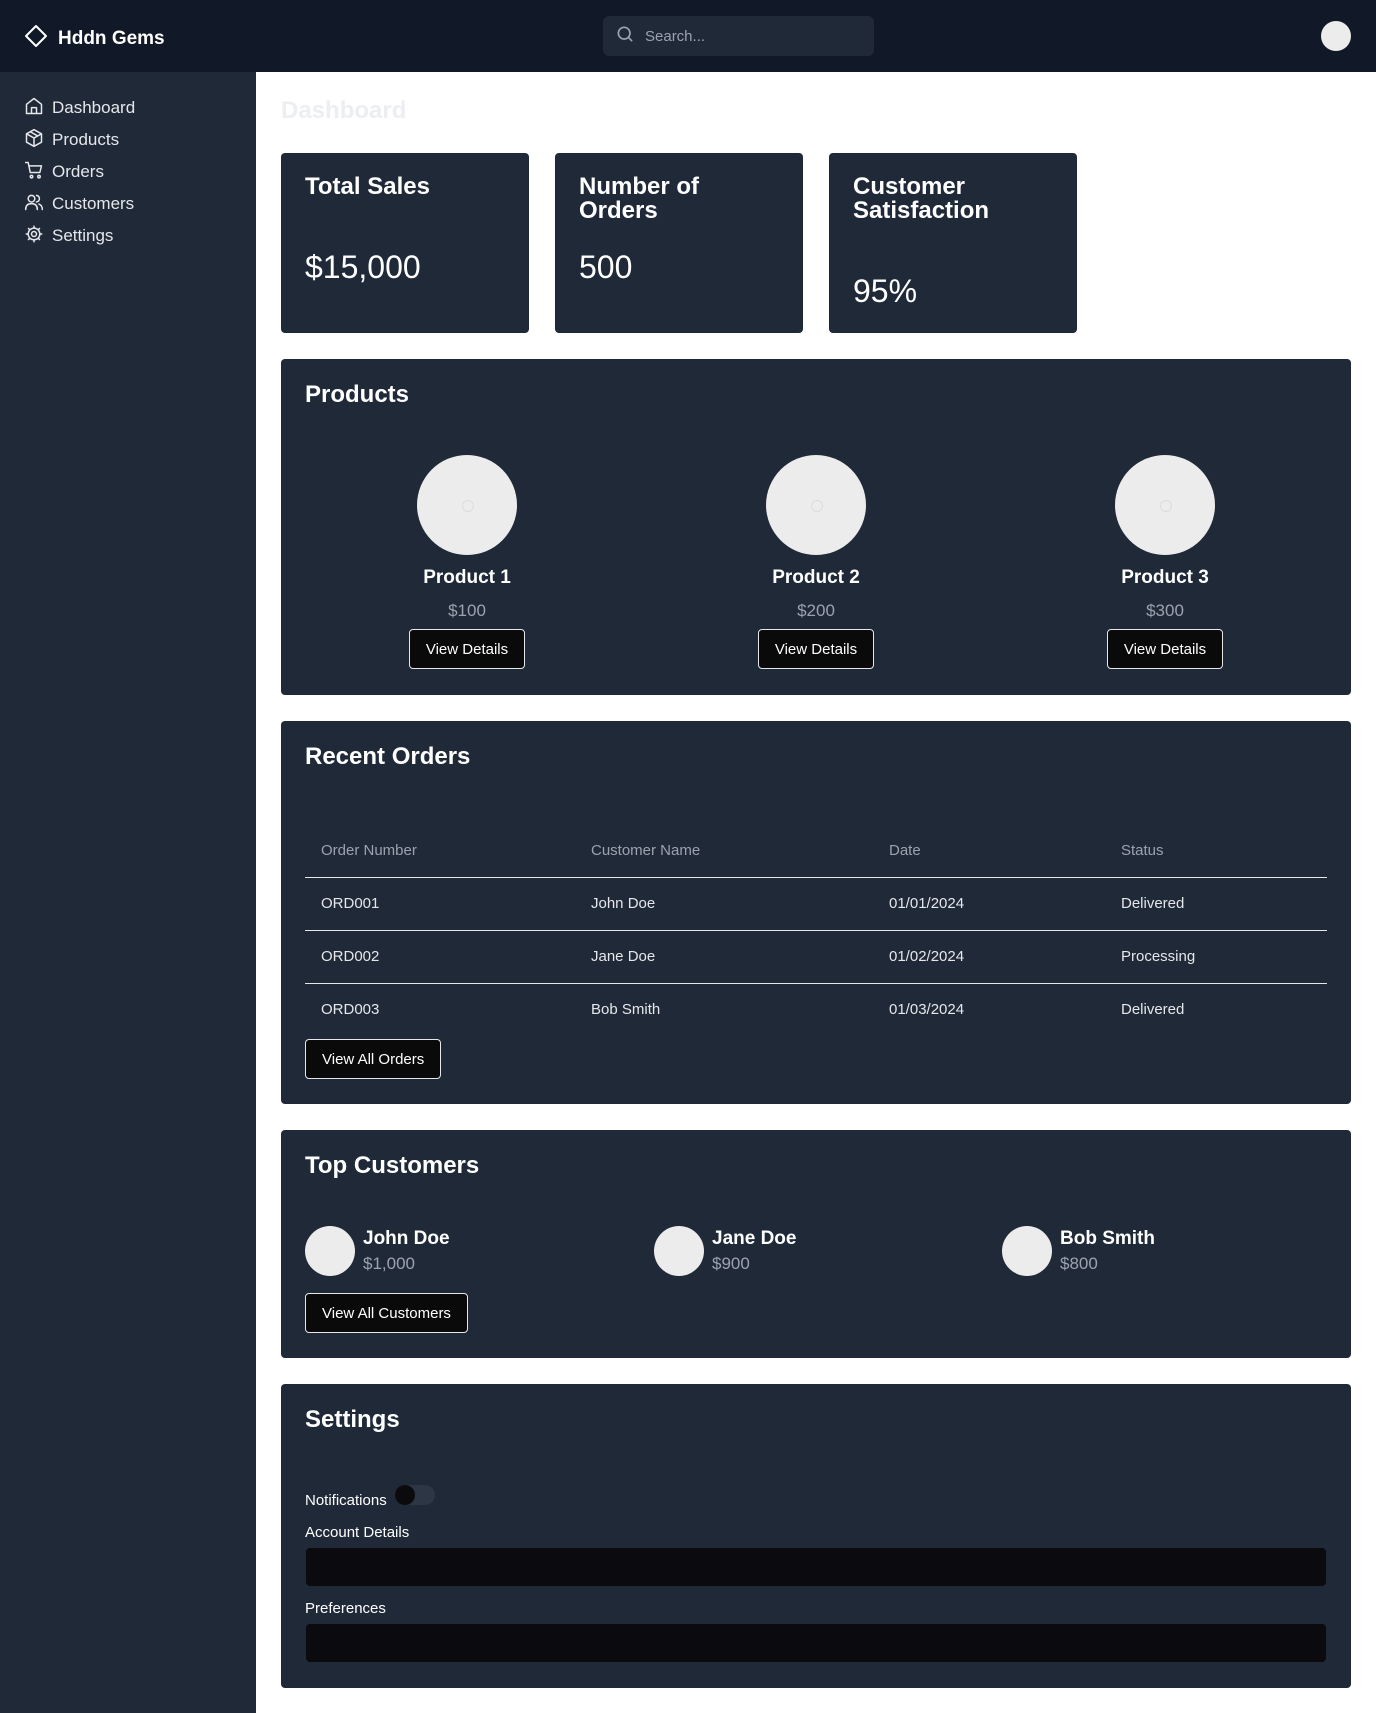  I want to click on stat-card-satisfaction: Customer Satisfaction 95%, so click(953, 243).